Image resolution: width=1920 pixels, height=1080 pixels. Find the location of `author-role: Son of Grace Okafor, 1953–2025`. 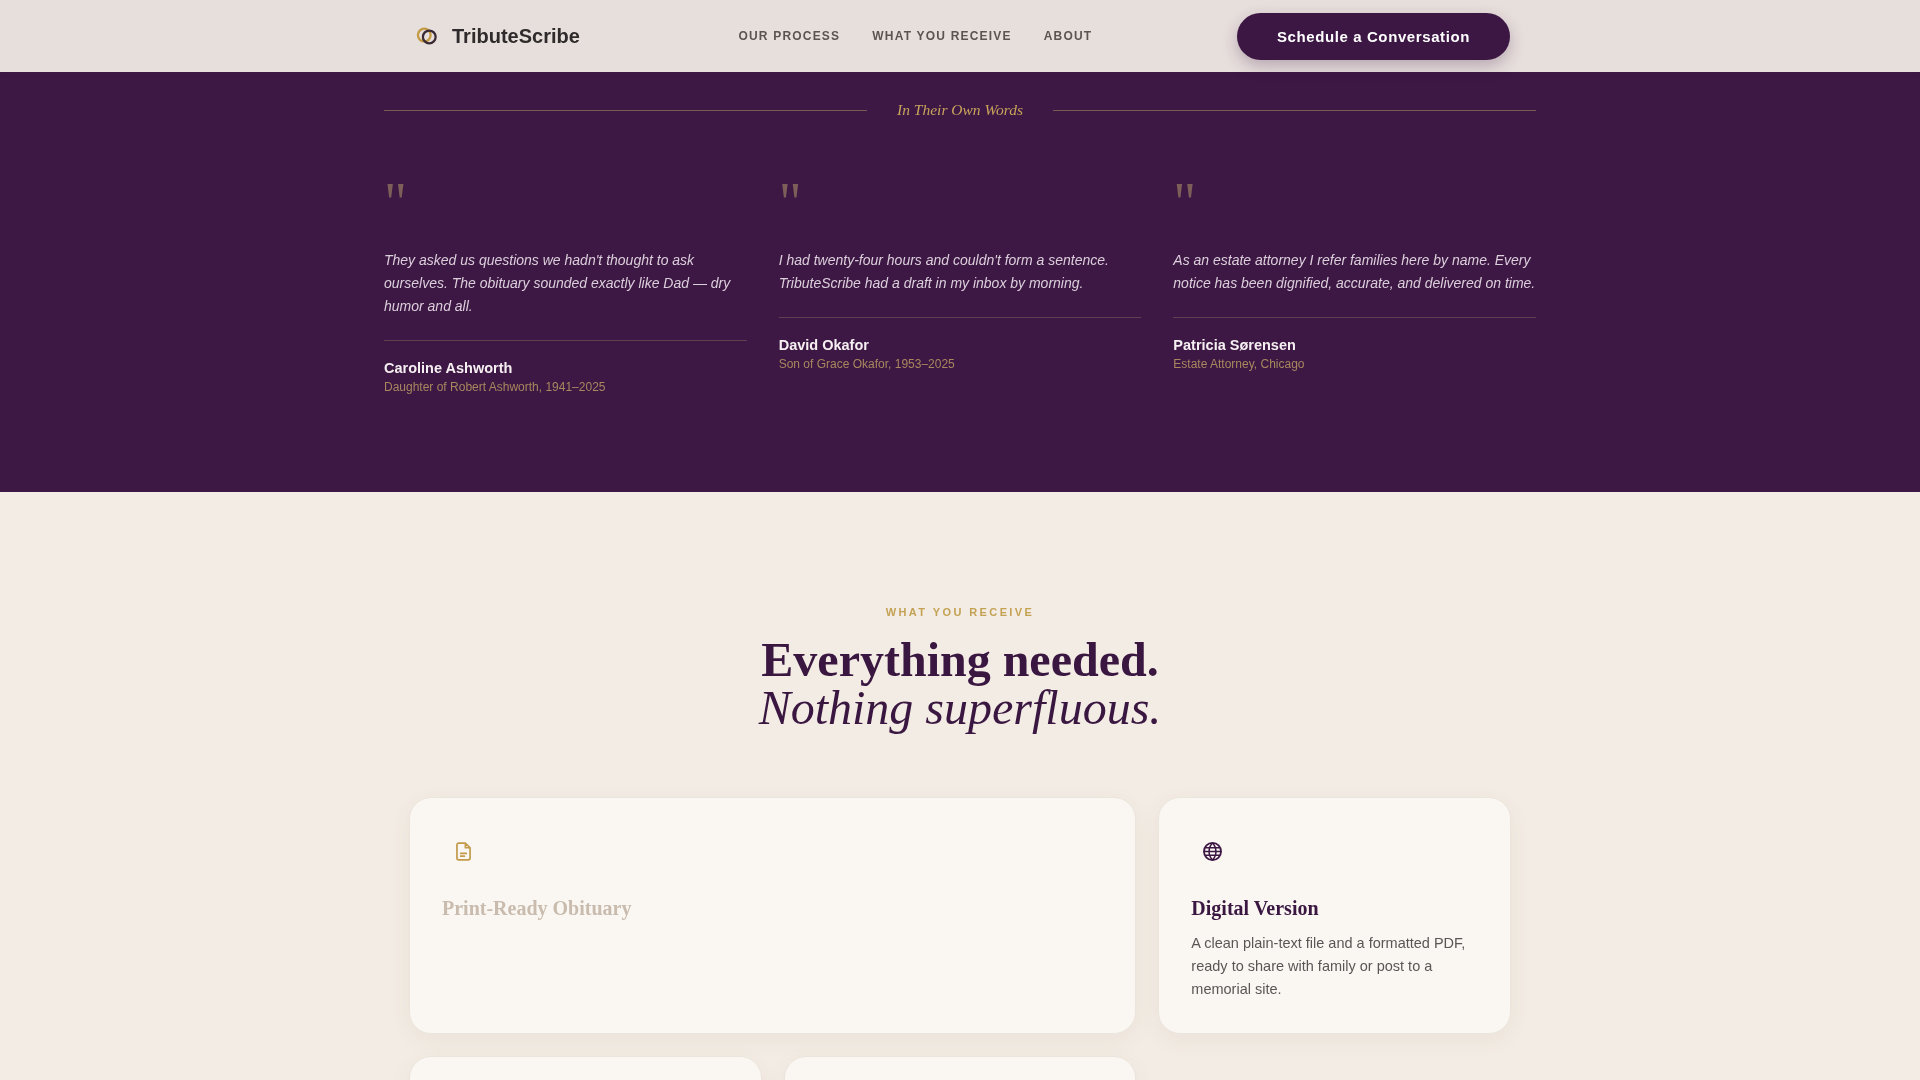

author-role: Son of Grace Okafor, 1953–2025 is located at coordinates (867, 364).